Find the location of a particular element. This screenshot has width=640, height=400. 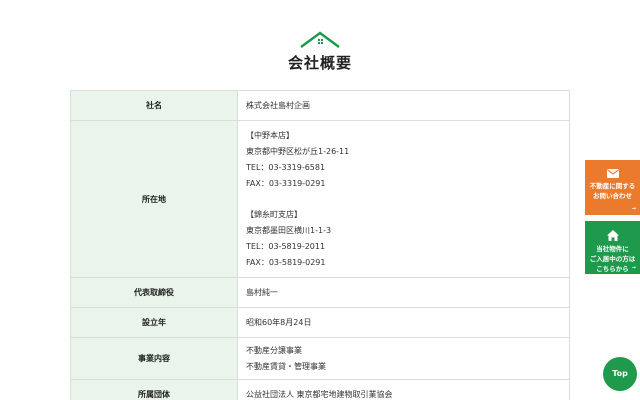

table-row-affiliation: 所属団体 公益社団法人 東京都宅地建物取引業協会 is located at coordinates (320, 389).